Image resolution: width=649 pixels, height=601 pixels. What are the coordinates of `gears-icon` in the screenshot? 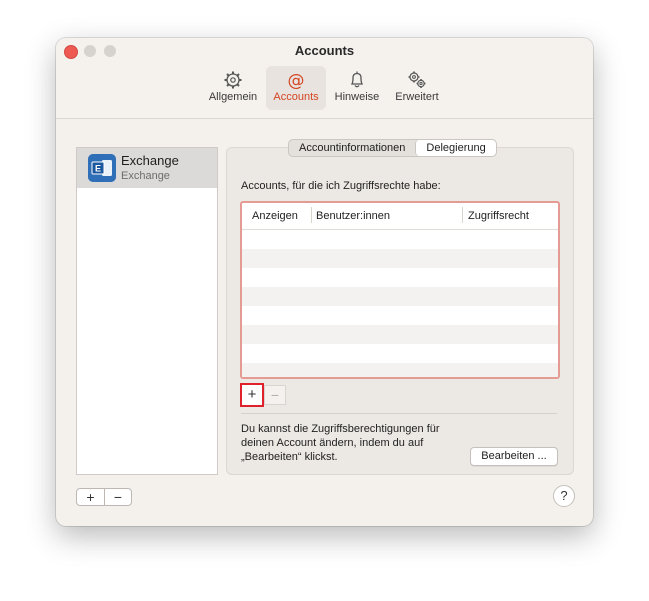 It's located at (417, 79).